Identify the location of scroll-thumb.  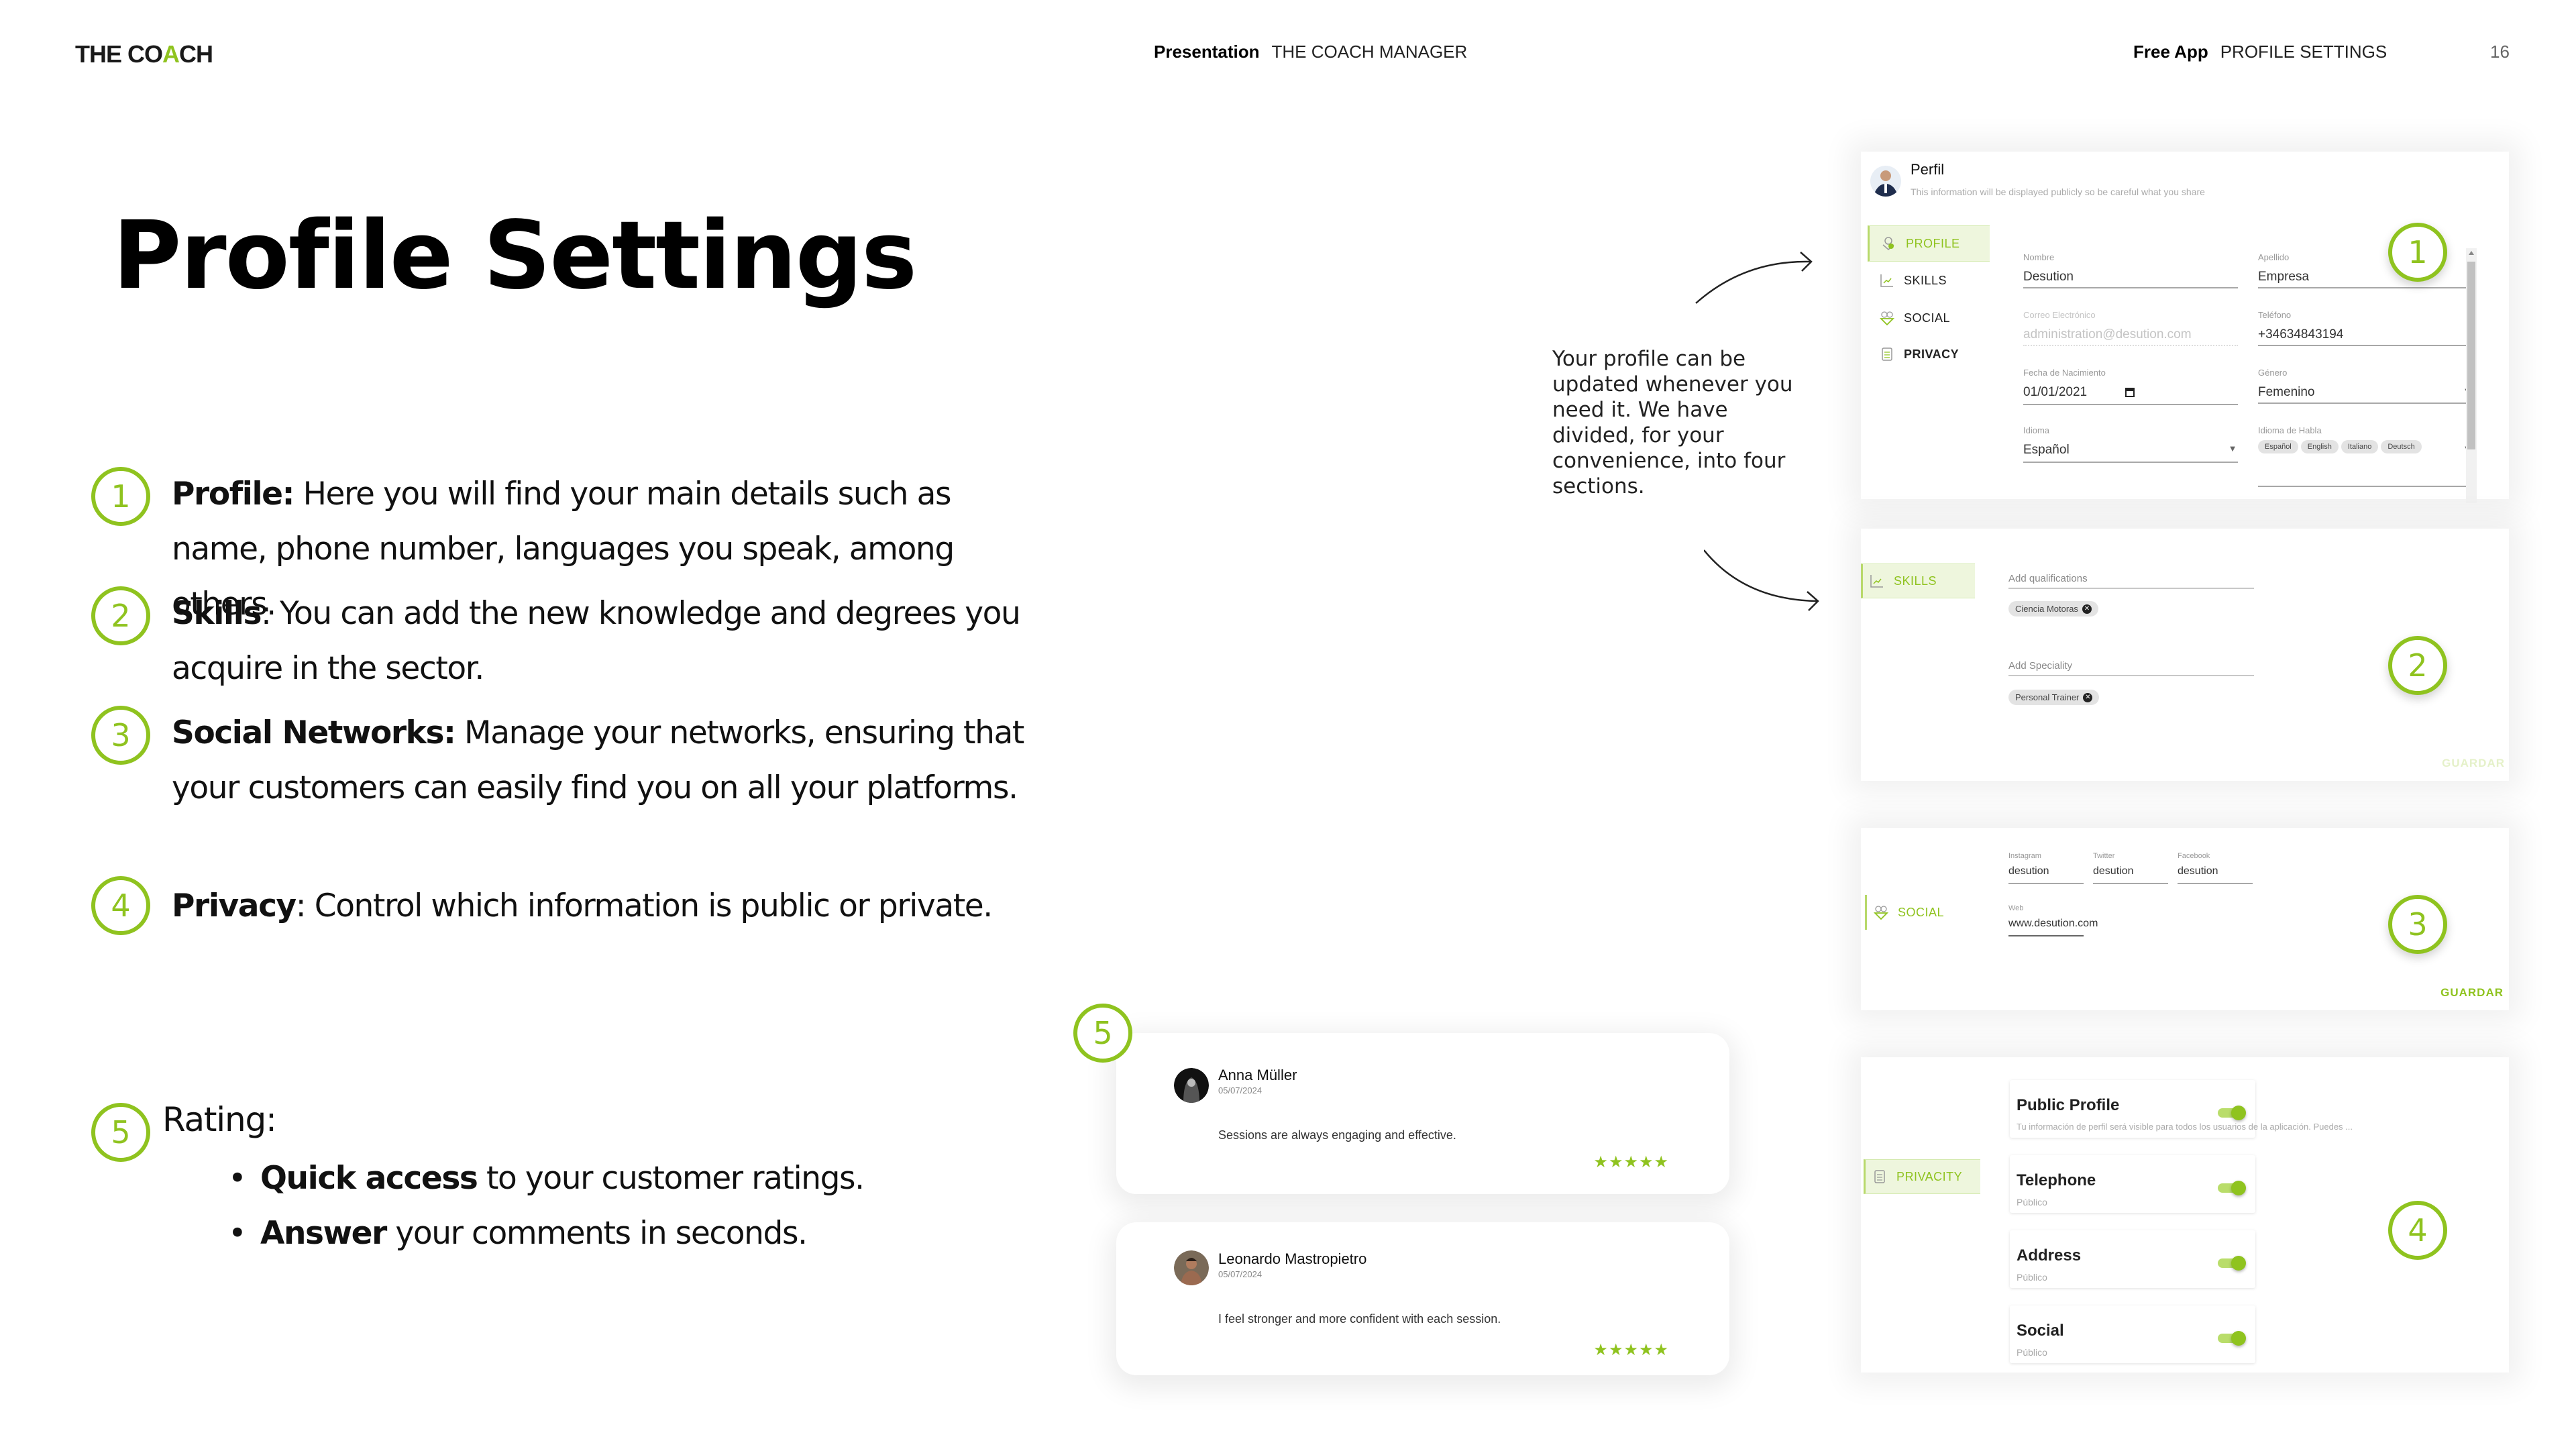
(2471, 355).